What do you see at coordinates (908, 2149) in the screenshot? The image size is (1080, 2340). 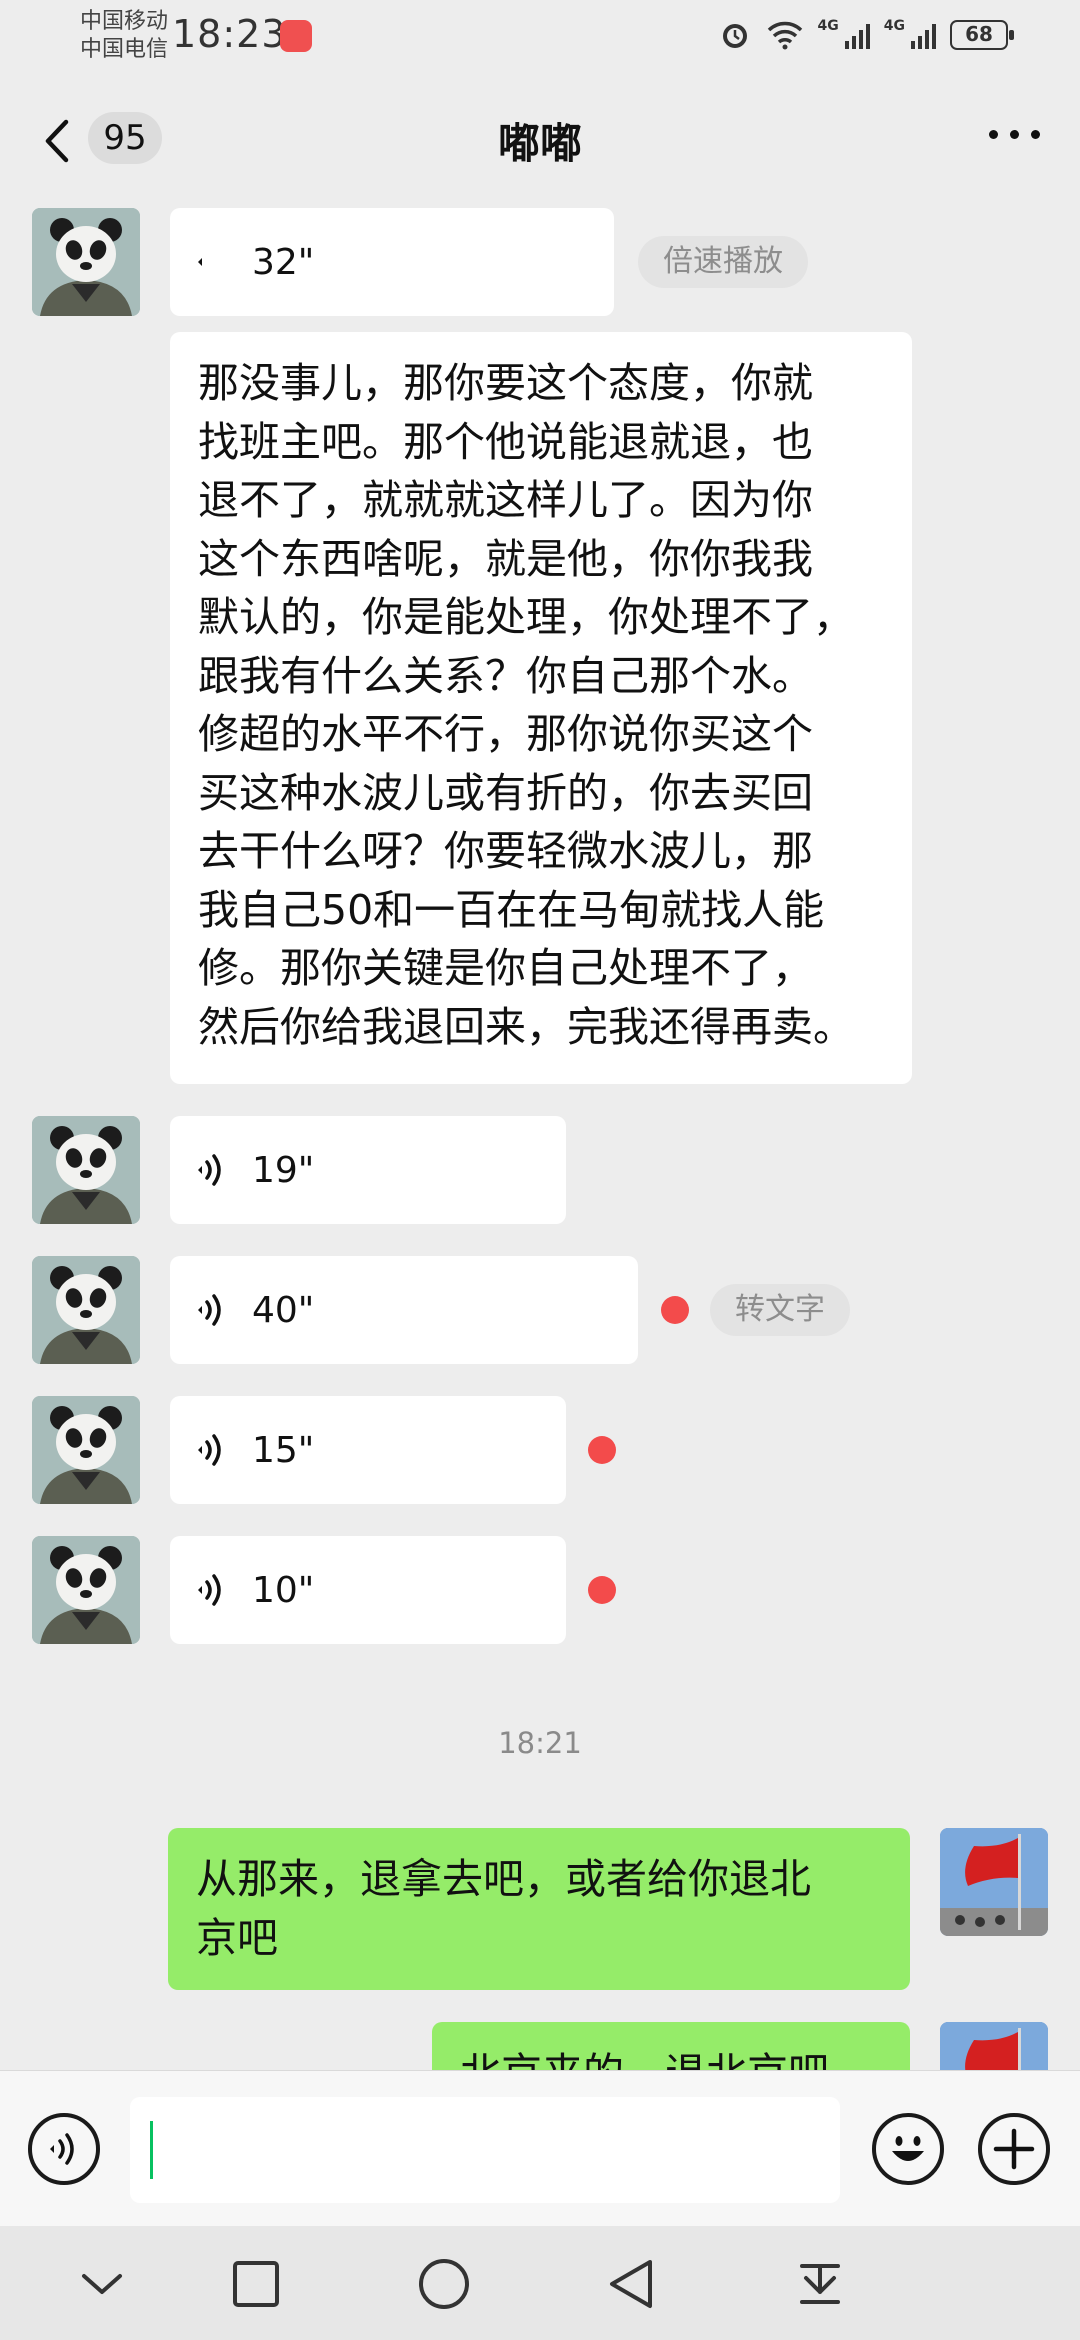 I see `emoji-icon` at bounding box center [908, 2149].